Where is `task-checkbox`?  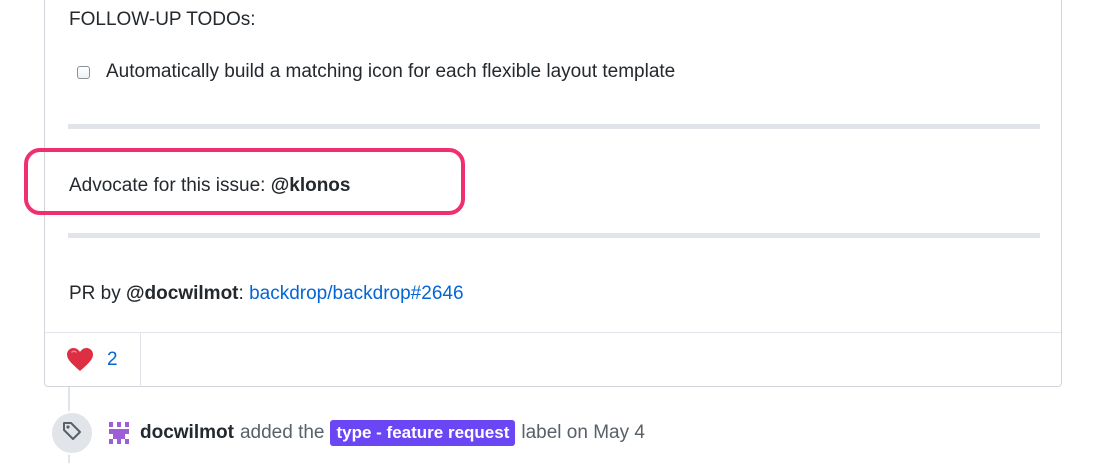
task-checkbox is located at coordinates (83, 72).